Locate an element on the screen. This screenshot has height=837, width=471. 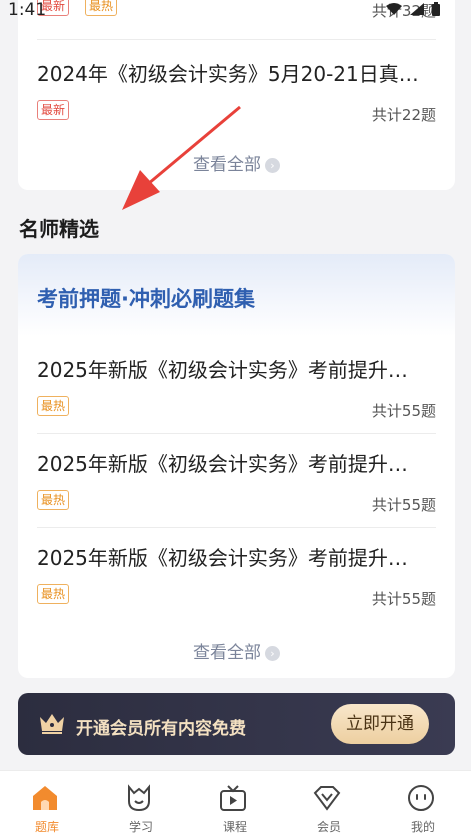
question-count: 共计22题 is located at coordinates (403, 115).